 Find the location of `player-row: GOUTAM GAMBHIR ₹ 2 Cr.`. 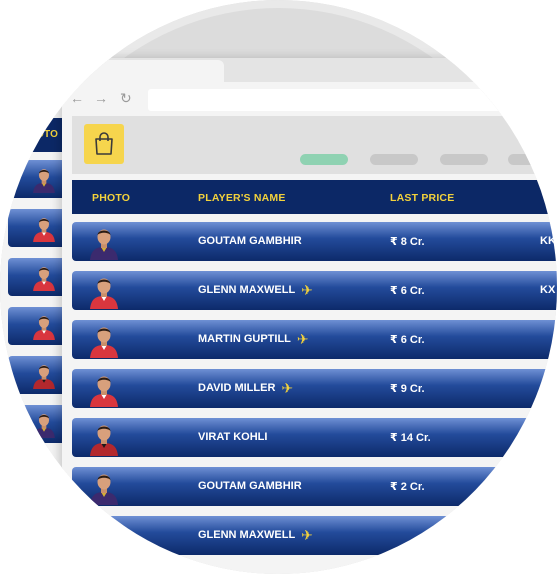

player-row: GOUTAM GAMBHIR ₹ 2 Cr. is located at coordinates (314, 486).